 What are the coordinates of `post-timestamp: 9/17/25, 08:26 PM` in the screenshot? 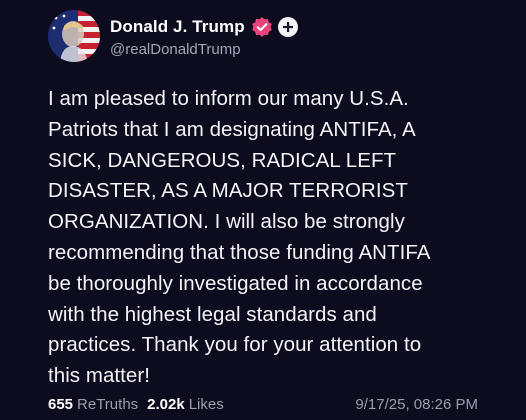 It's located at (416, 404).